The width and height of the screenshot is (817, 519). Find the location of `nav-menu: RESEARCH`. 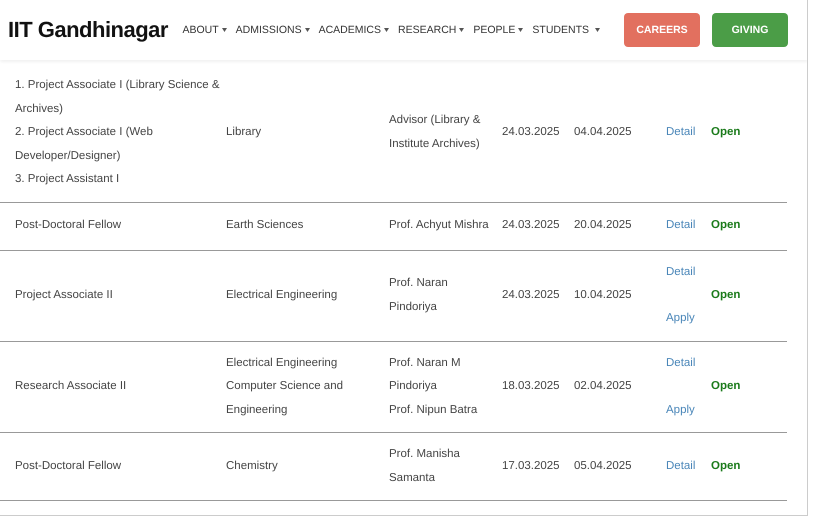

nav-menu: RESEARCH is located at coordinates (431, 30).